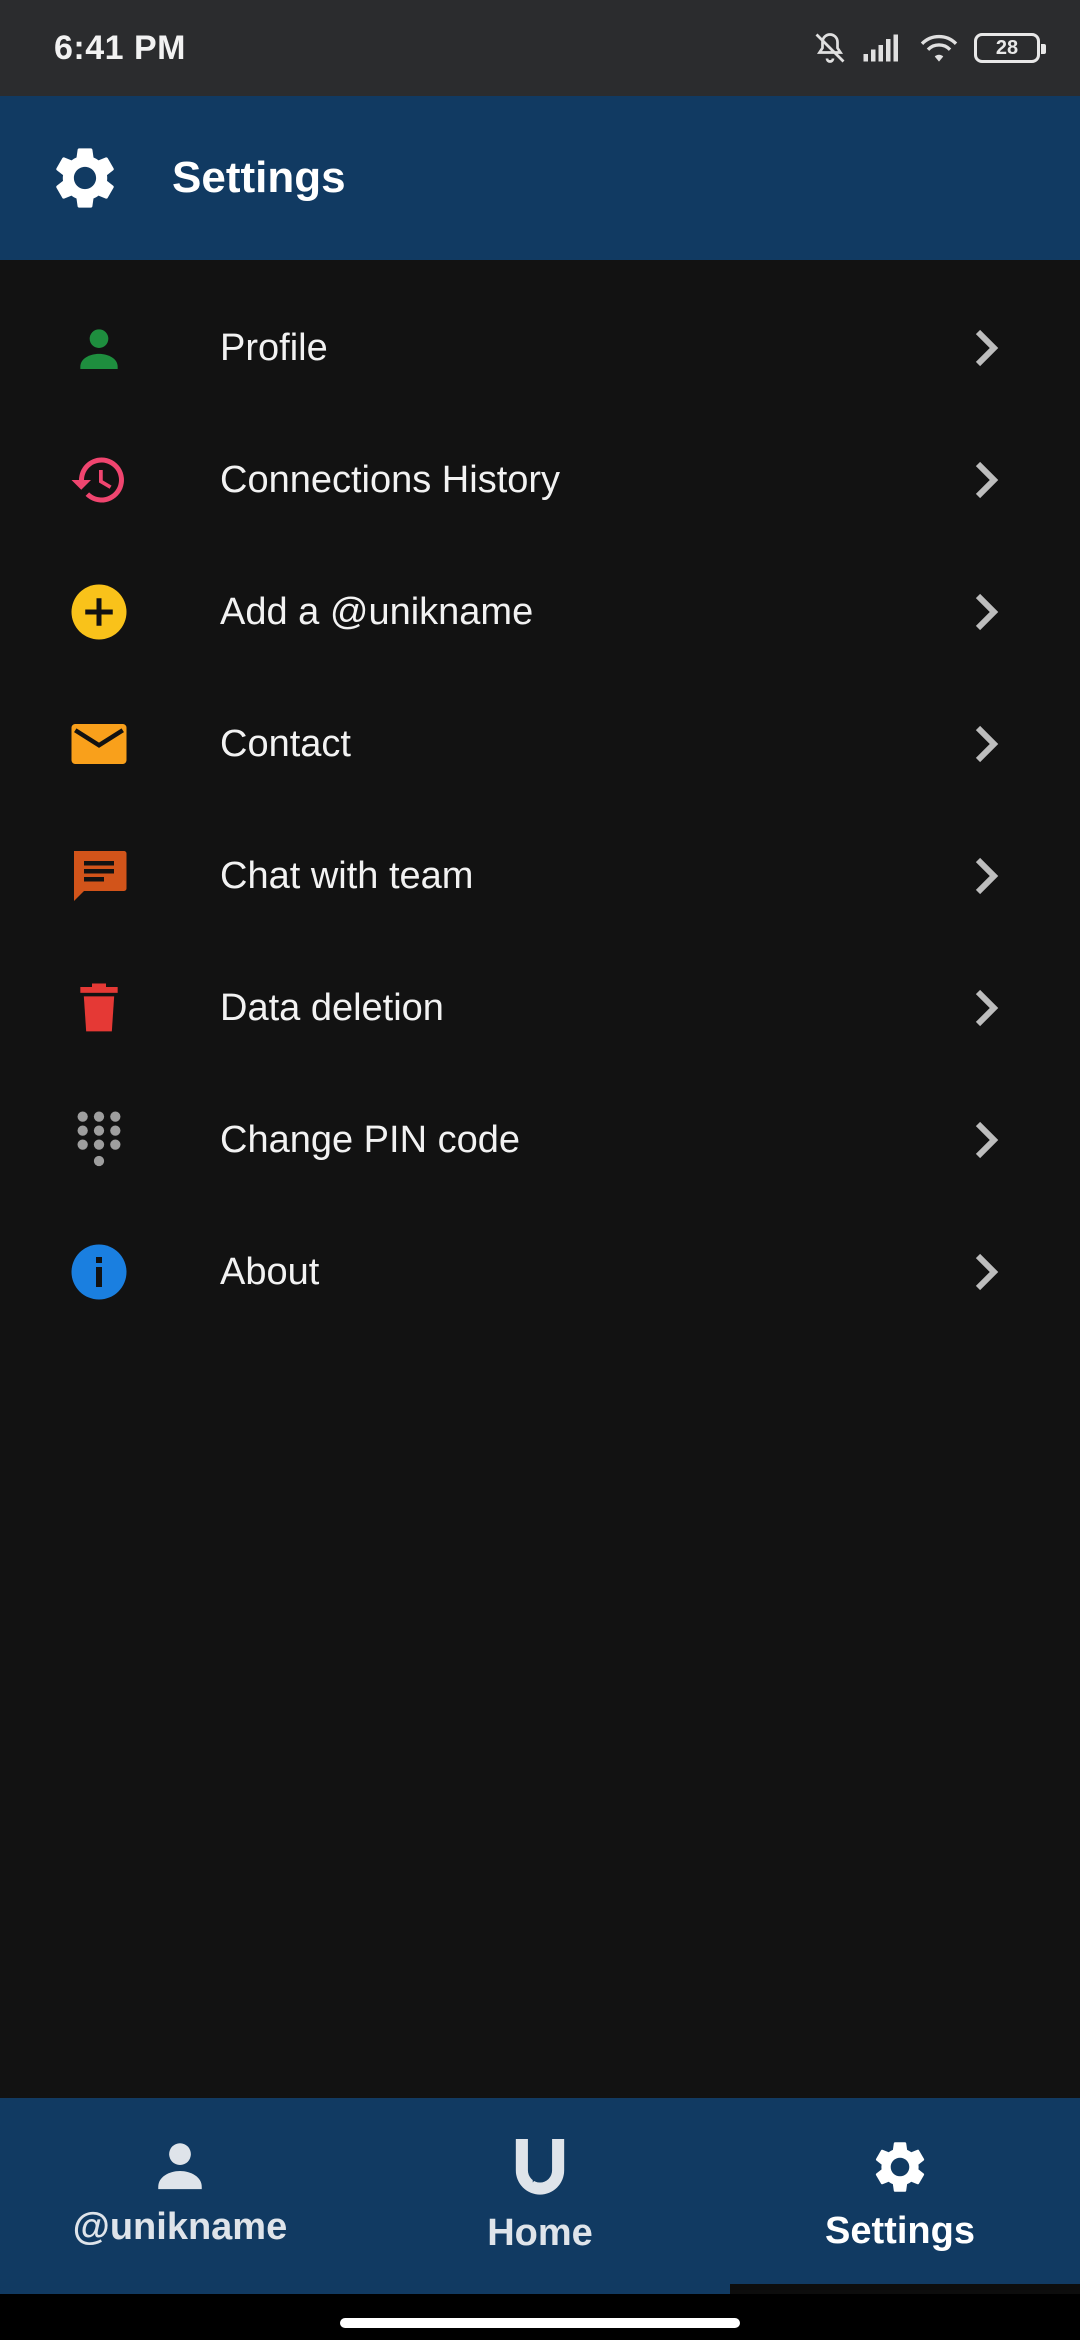 The width and height of the screenshot is (1080, 2340). I want to click on menu-item-about: About, so click(540, 1272).